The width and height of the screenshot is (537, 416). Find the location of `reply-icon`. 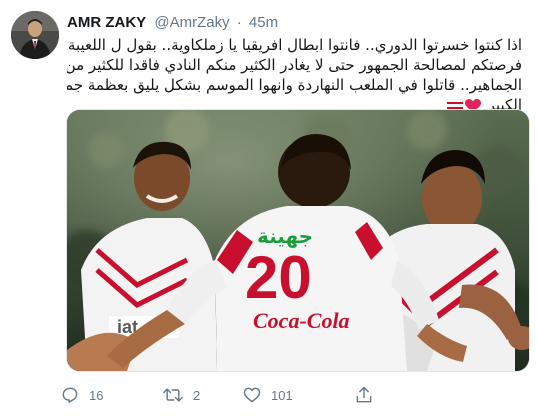

reply-icon is located at coordinates (70, 395).